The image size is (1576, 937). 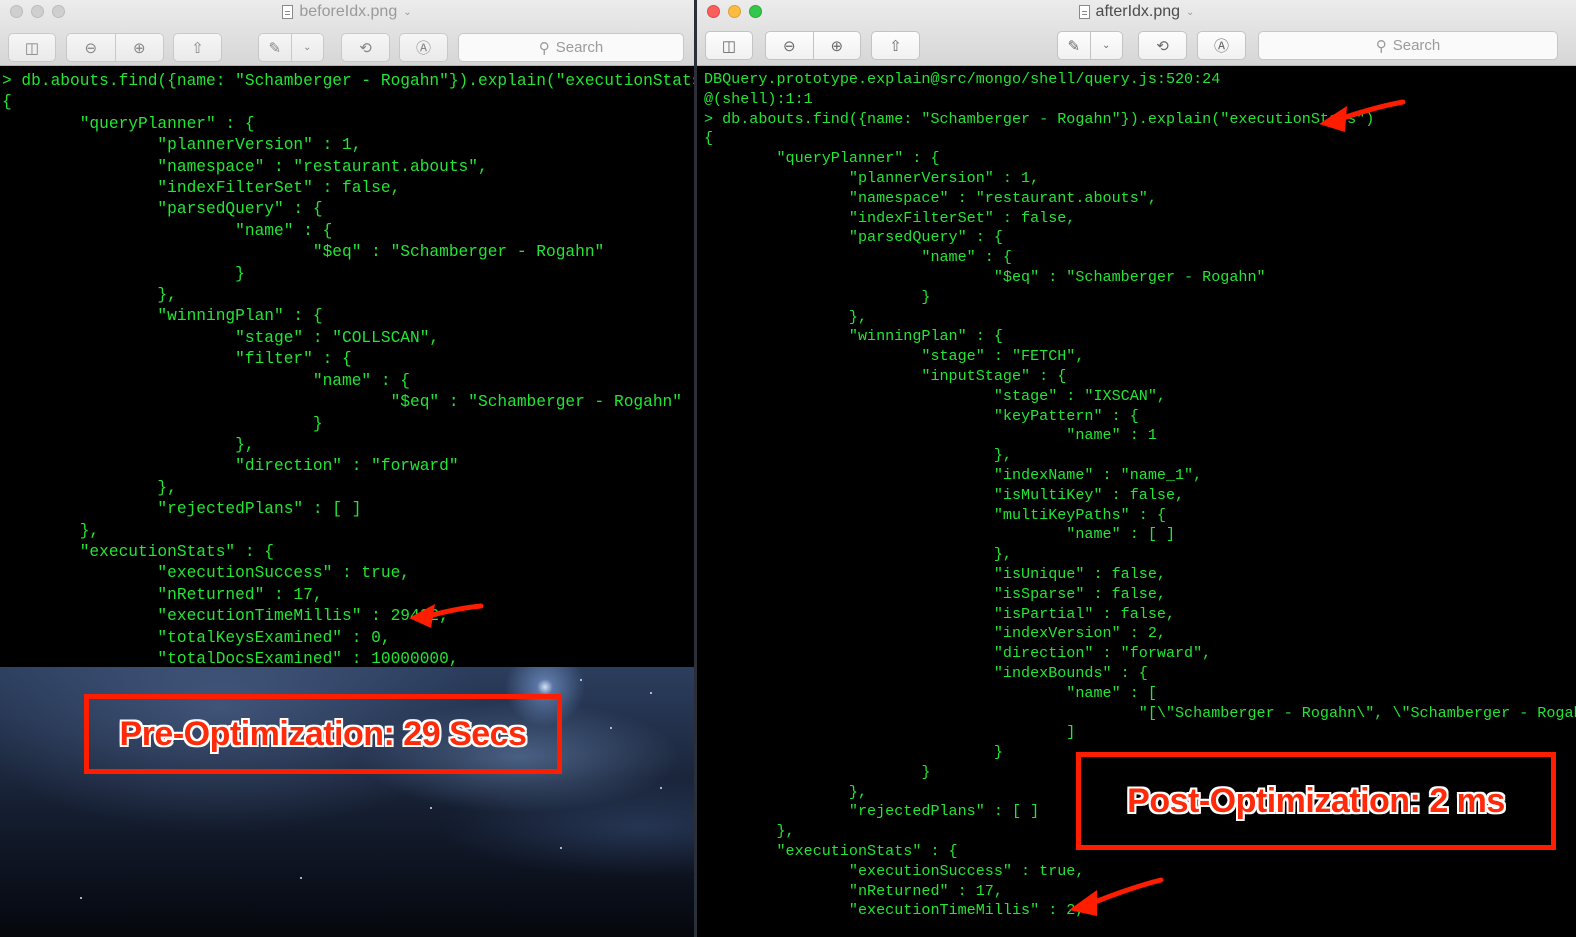 I want to click on window-titlebar: beforeIdx.png ⌄ ◫ ⊖ ⊕ ⇧ ✎ ⌄ ⟲ Ⓐ ⚲ Search, so click(x=347, y=33).